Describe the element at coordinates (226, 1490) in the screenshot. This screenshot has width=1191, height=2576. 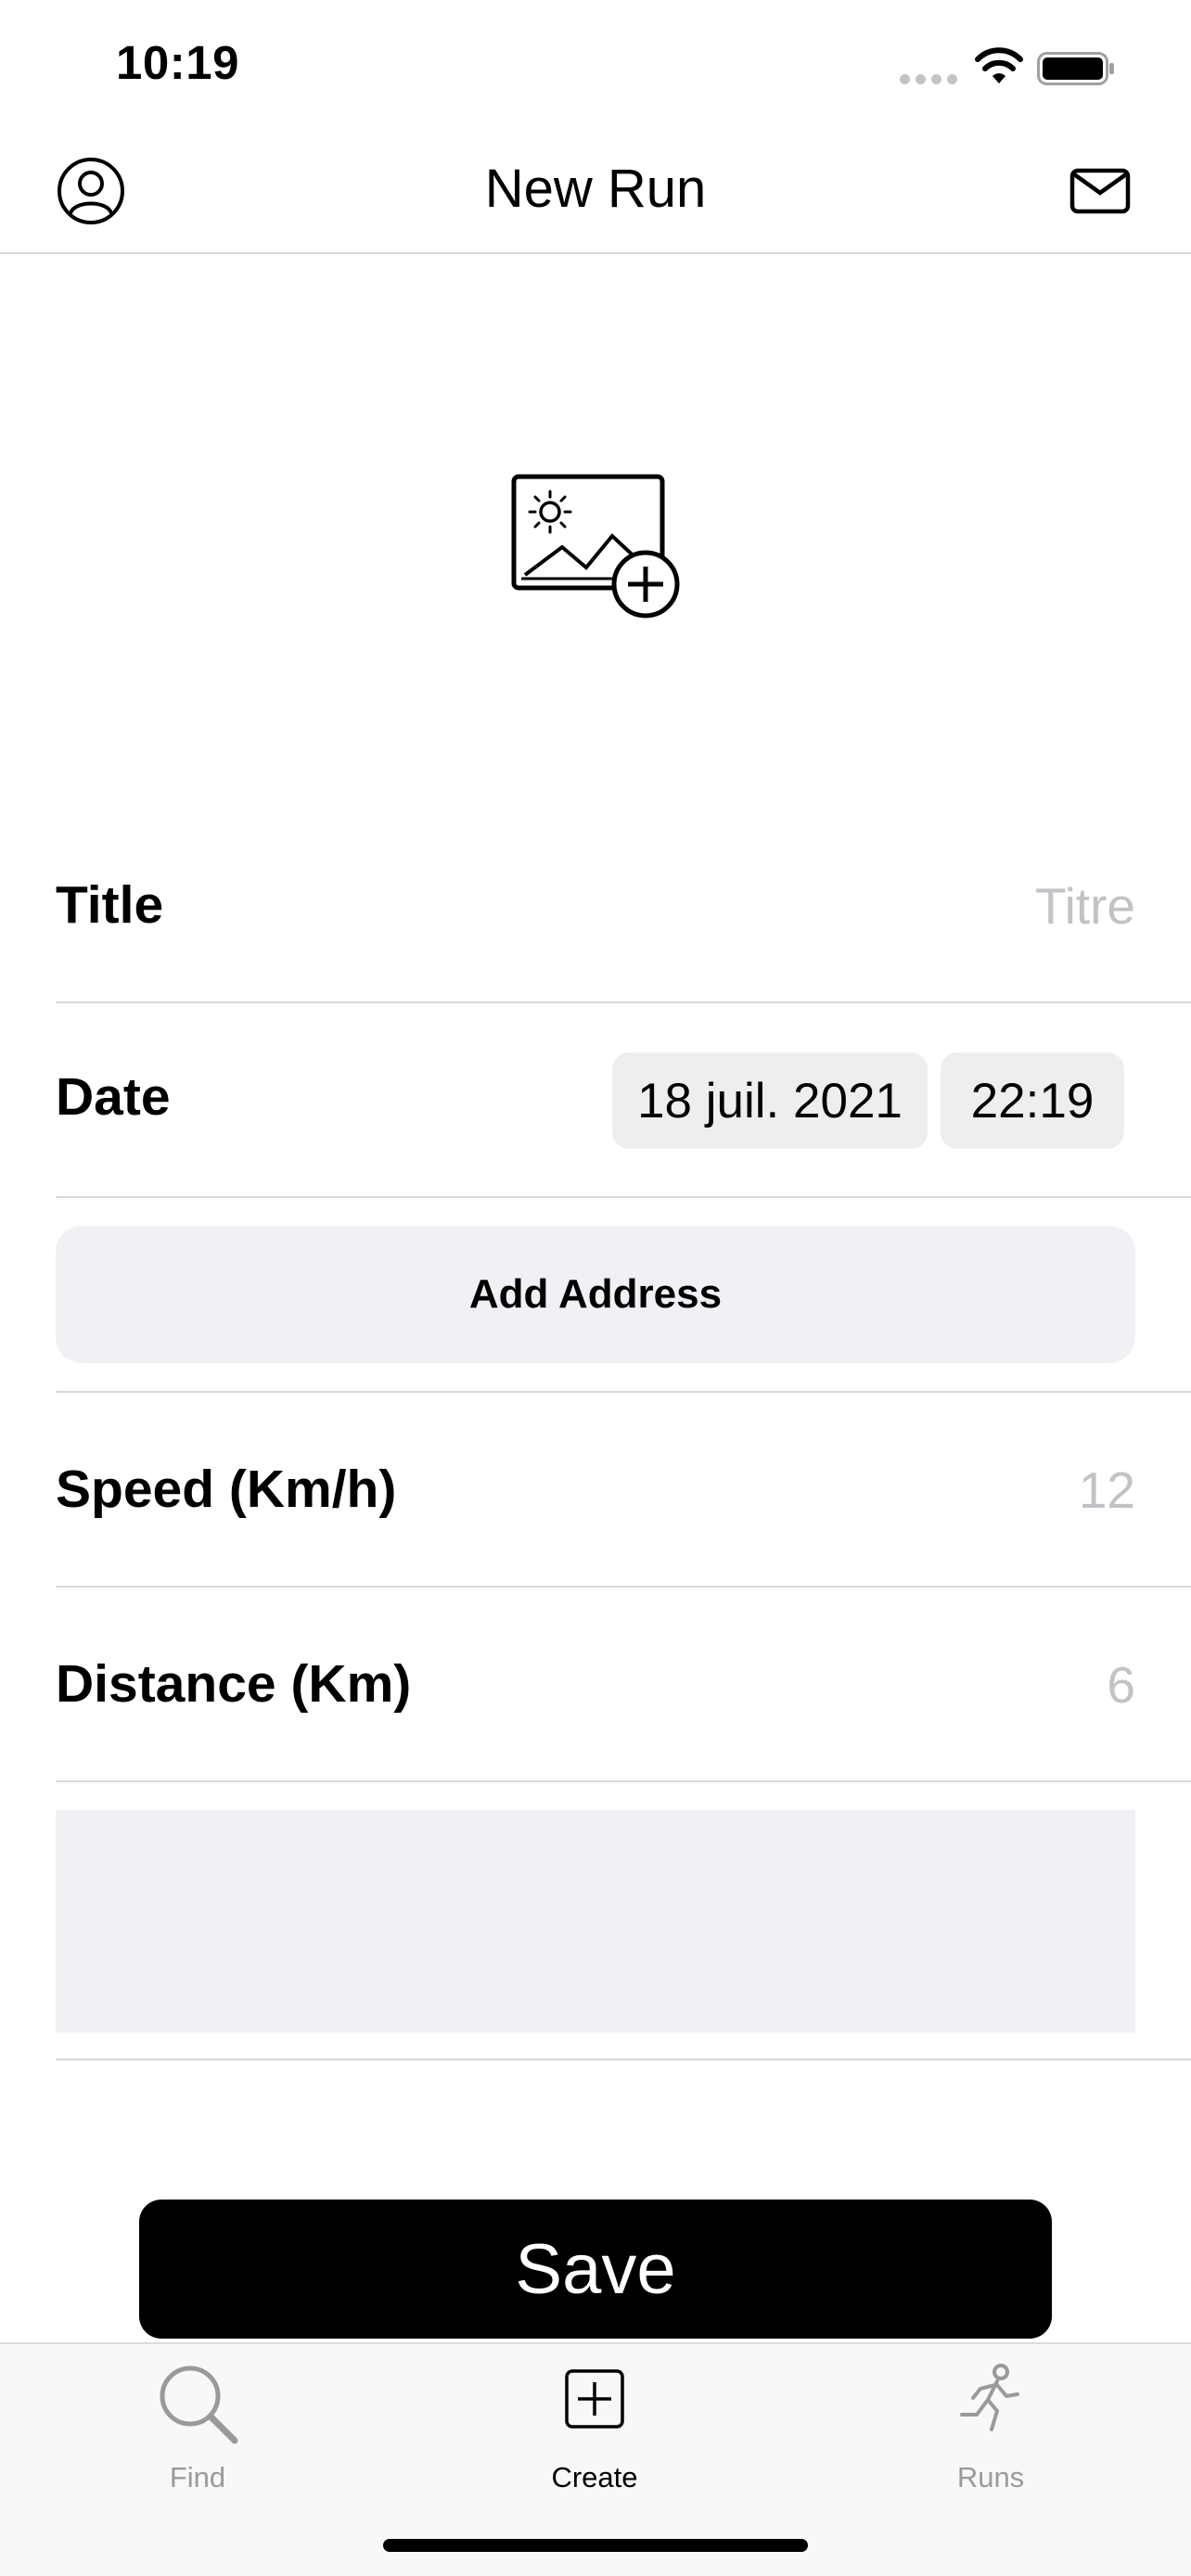
I see `speed-label: Speed (Km/h)` at that location.